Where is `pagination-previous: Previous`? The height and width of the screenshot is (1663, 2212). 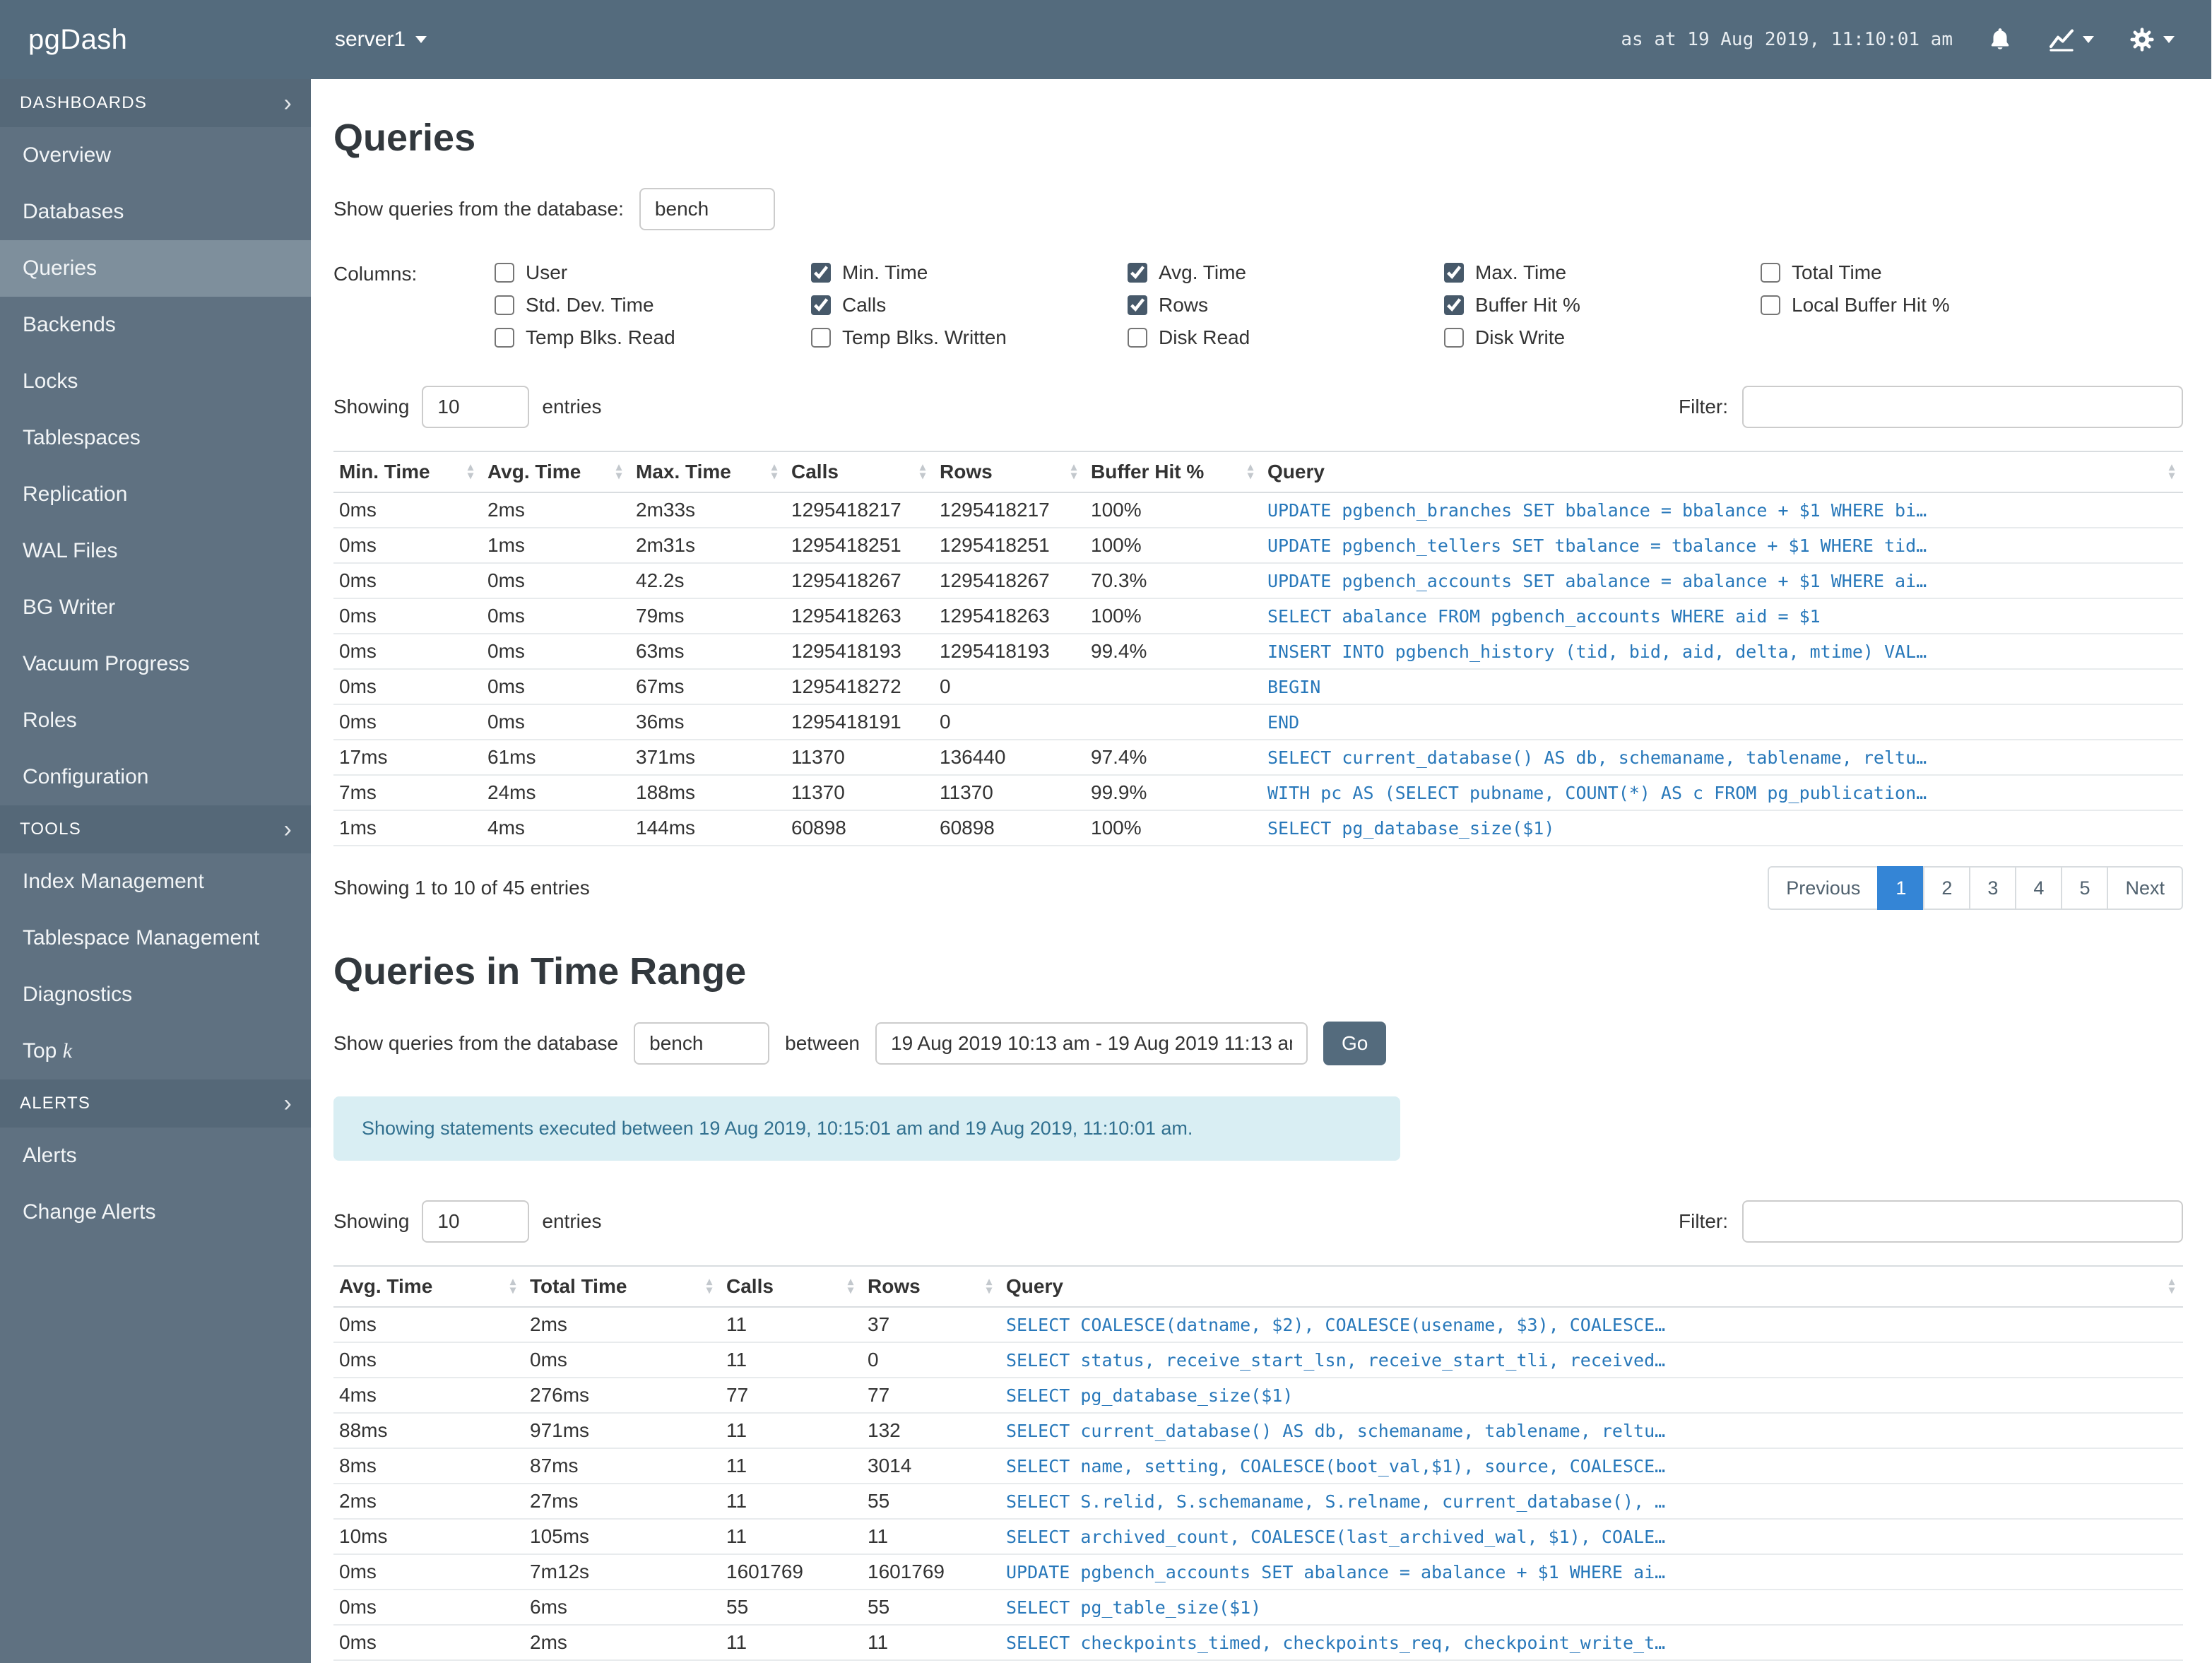
pagination-previous: Previous is located at coordinates (1823, 888).